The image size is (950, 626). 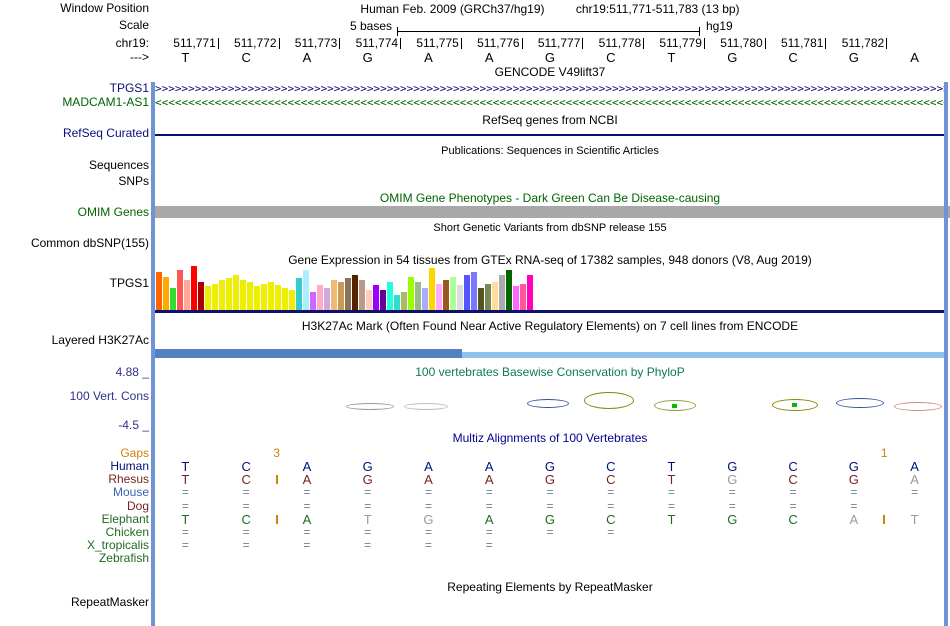 I want to click on track-label-repeatmasker: RepeatMasker, so click(x=74, y=602).